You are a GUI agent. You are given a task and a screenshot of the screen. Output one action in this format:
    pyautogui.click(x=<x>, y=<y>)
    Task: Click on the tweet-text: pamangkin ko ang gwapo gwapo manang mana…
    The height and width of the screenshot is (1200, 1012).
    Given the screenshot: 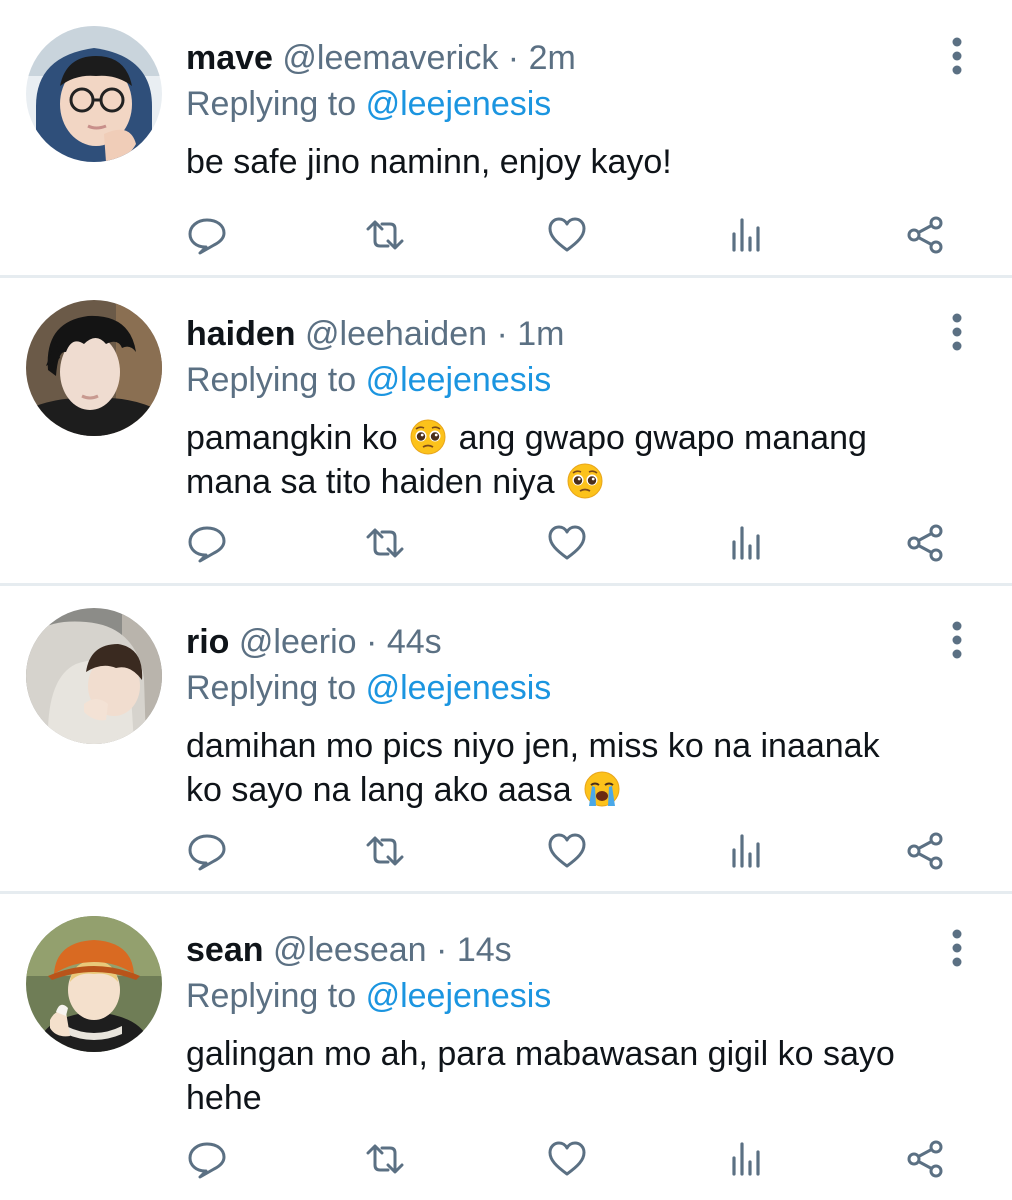 What is the action you would take?
    pyautogui.click(x=581, y=460)
    